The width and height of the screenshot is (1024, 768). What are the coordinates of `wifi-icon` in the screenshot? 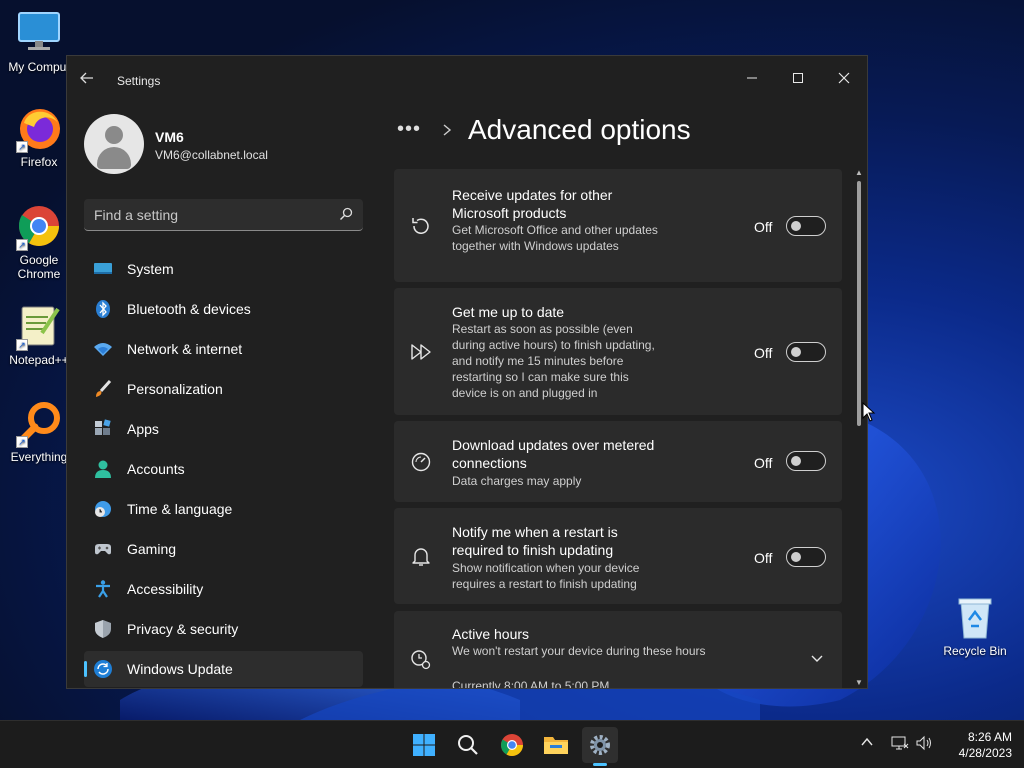 It's located at (103, 349).